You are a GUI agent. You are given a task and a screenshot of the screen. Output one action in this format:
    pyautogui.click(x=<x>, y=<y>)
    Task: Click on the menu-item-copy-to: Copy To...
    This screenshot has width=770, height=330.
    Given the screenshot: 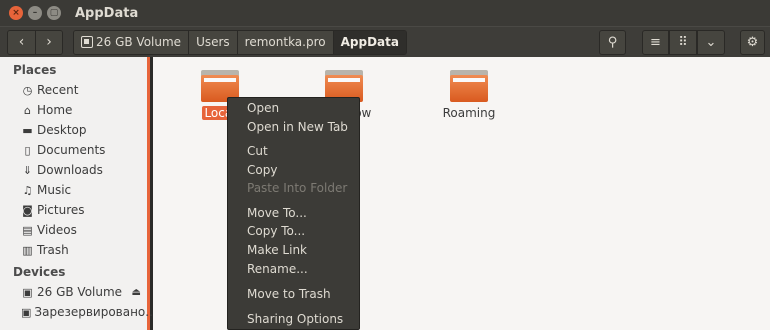 What is the action you would take?
    pyautogui.click(x=276, y=231)
    